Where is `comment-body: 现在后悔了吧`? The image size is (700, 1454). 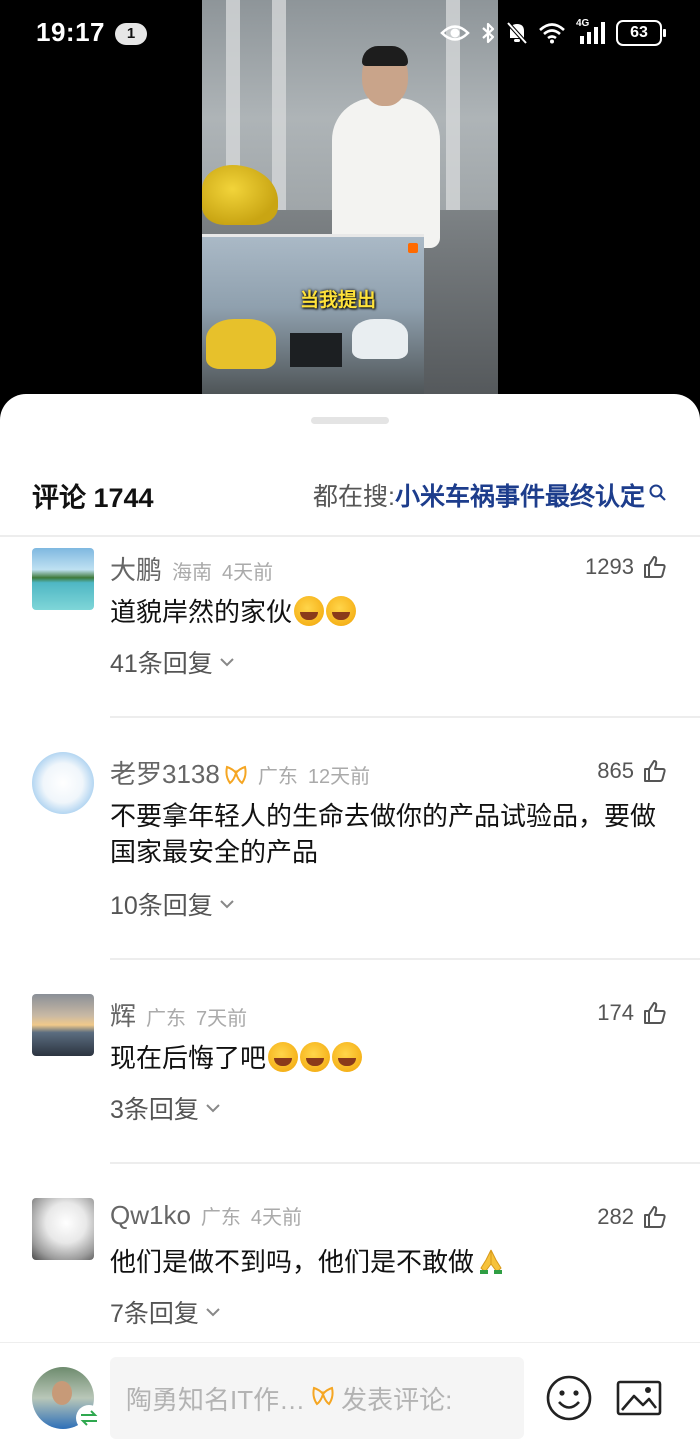 comment-body: 现在后悔了吧 is located at coordinates (188, 1058).